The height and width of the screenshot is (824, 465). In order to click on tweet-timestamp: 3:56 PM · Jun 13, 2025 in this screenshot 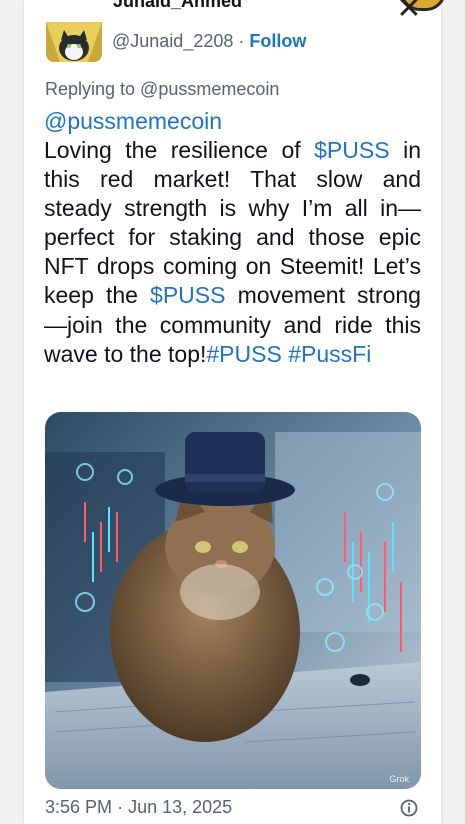, I will do `click(138, 807)`.